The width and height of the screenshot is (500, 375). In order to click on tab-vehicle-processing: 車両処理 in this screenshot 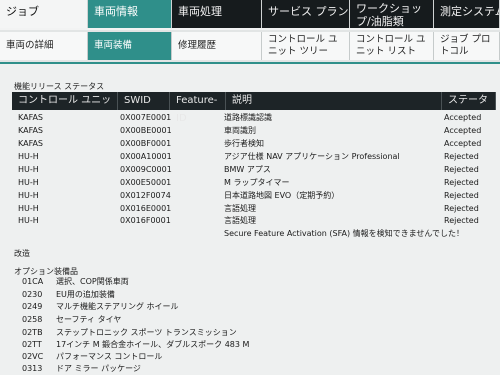, I will do `click(217, 14)`.